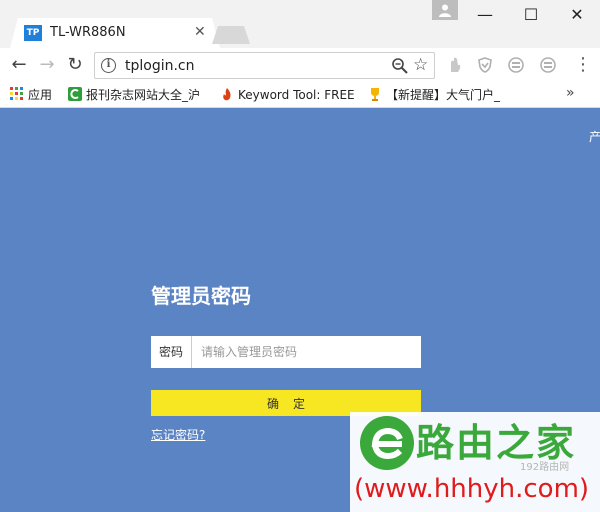 Image resolution: width=600 pixels, height=512 pixels. Describe the element at coordinates (108, 65) in the screenshot. I see `info-icon: i` at that location.